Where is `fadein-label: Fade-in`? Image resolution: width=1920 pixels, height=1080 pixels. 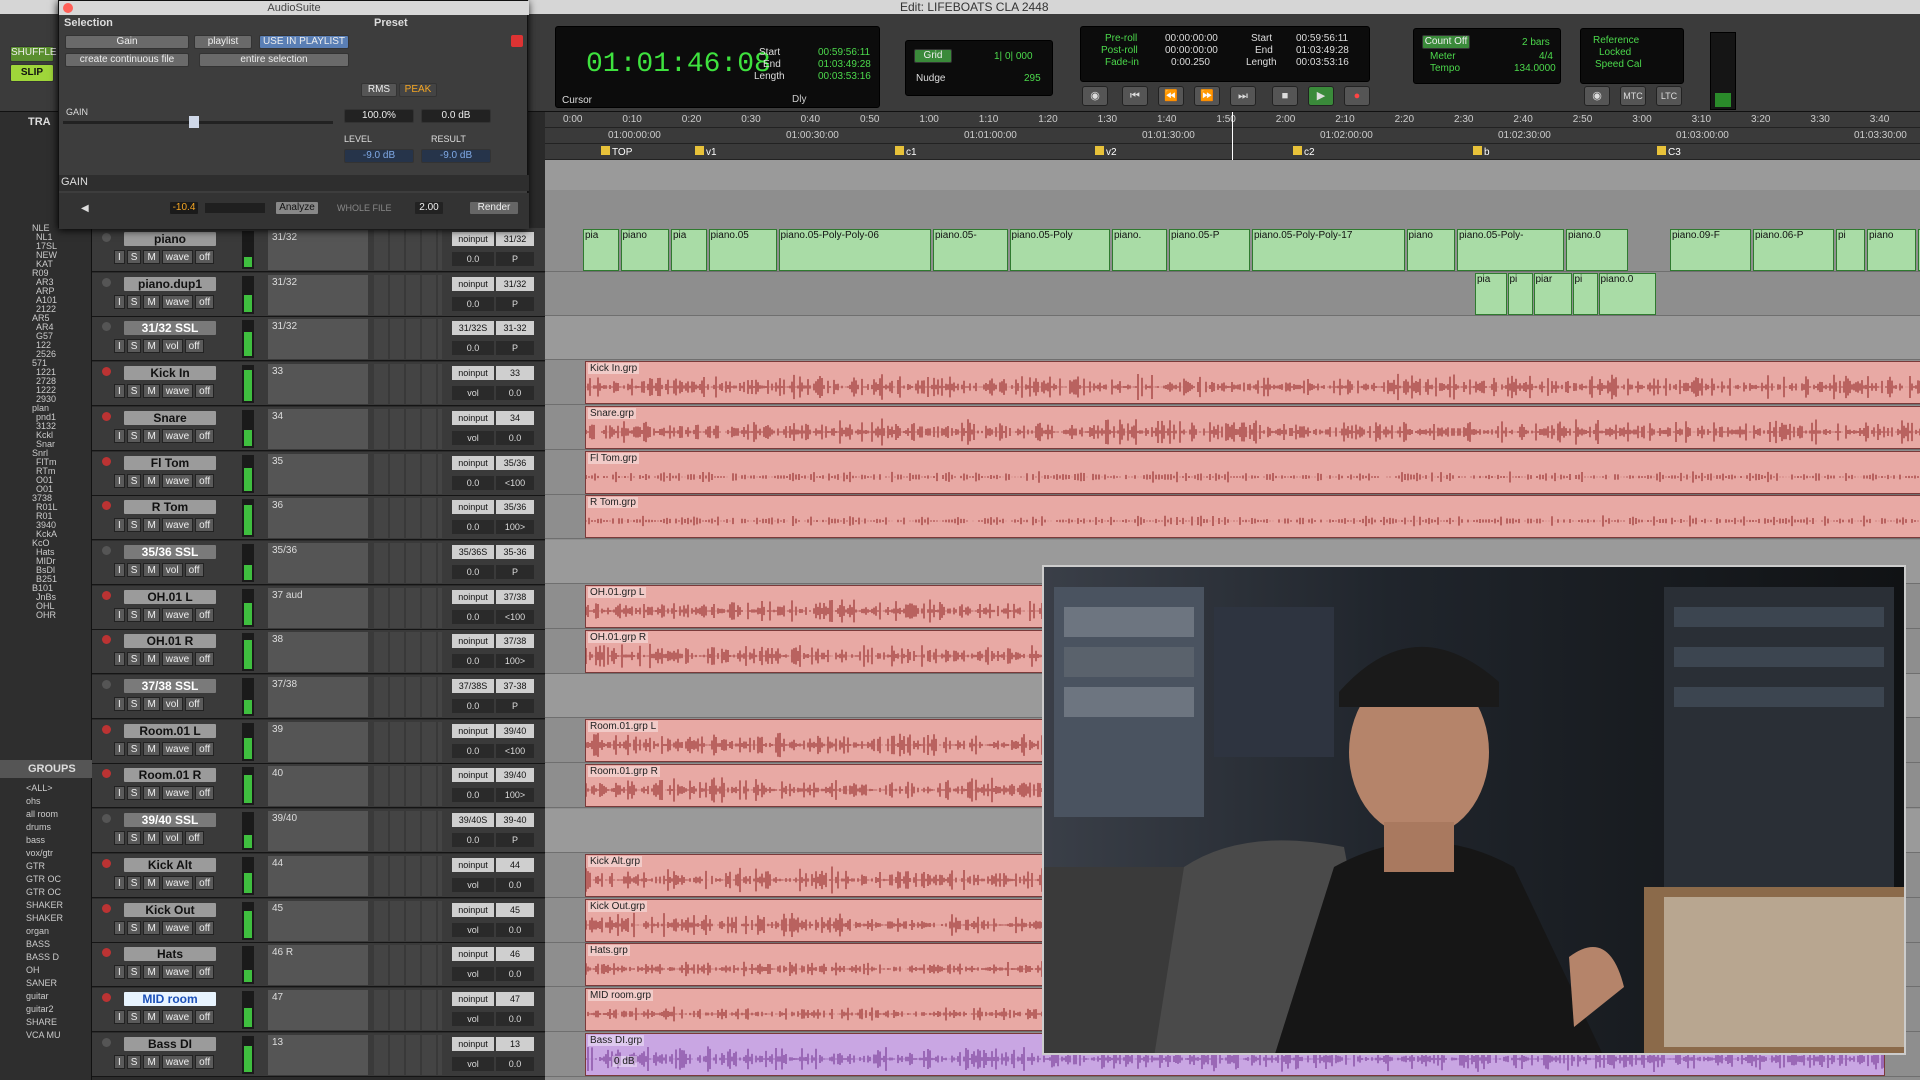 fadein-label: Fade-in is located at coordinates (1122, 62).